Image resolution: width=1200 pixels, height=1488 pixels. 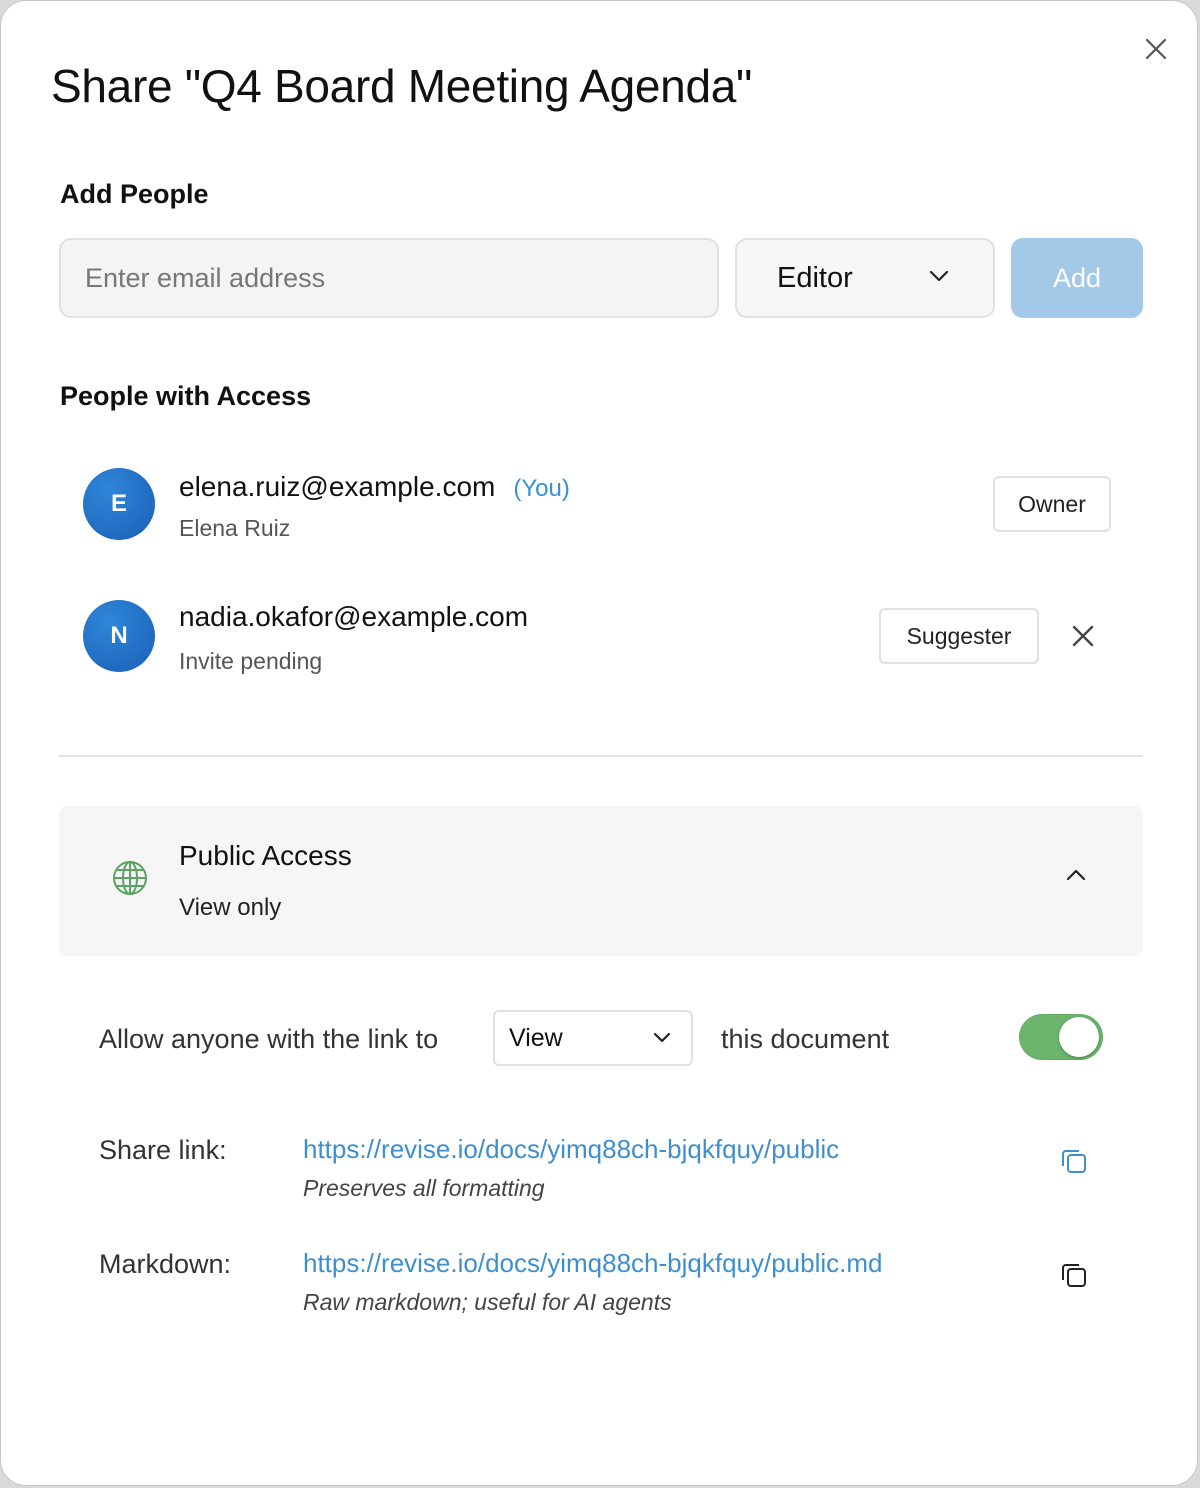 I want to click on link-permission-prefix: Allow anyone with the link to, so click(x=269, y=1039).